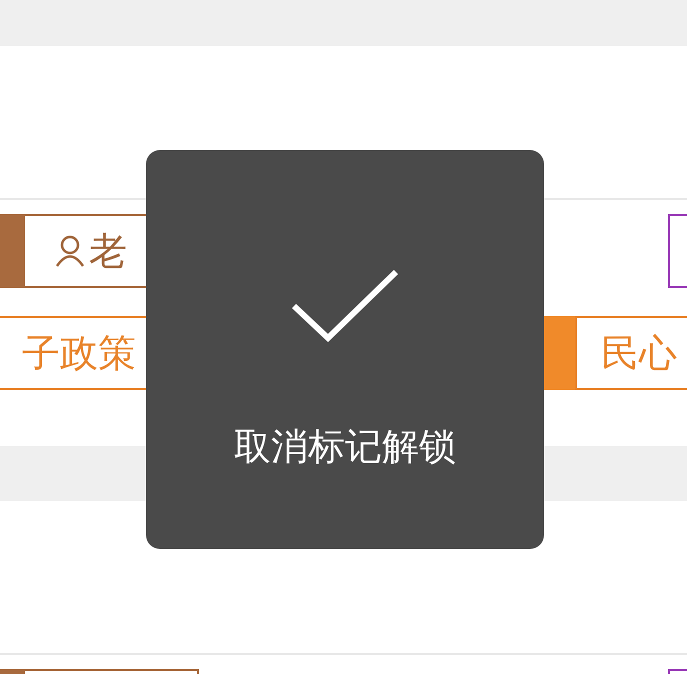 This screenshot has height=674, width=687. I want to click on person-icon, so click(70, 251).